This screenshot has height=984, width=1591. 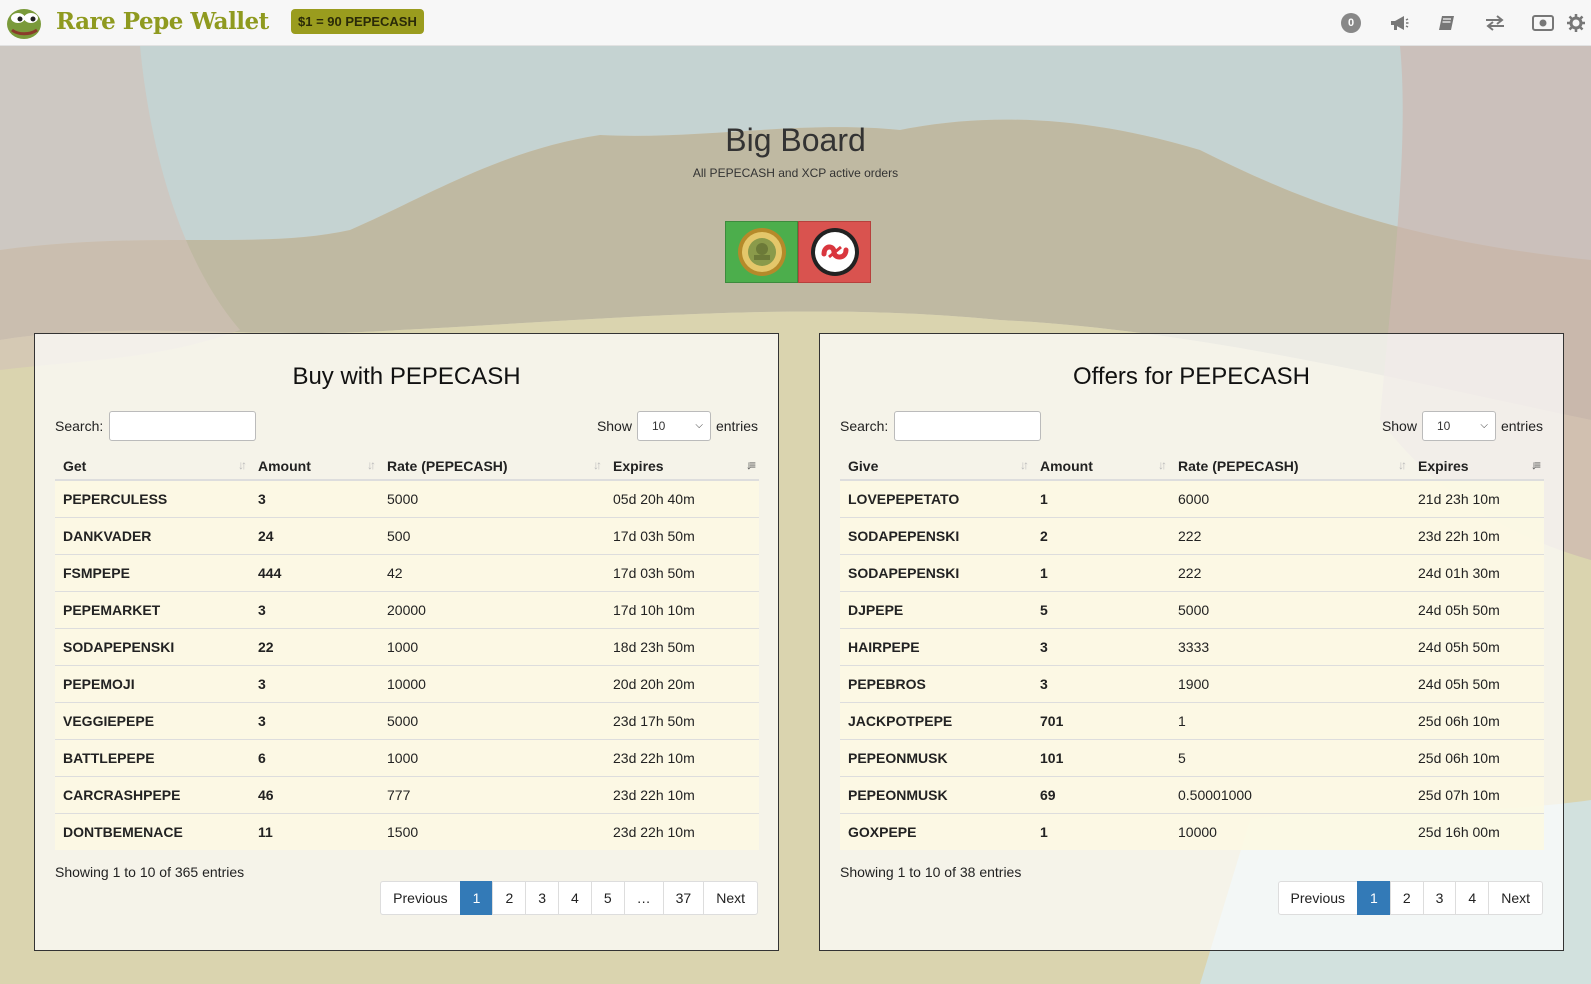 What do you see at coordinates (407, 609) in the screenshot?
I see `table-row: PEPEMARKET 3 20000 17d 10h 10m` at bounding box center [407, 609].